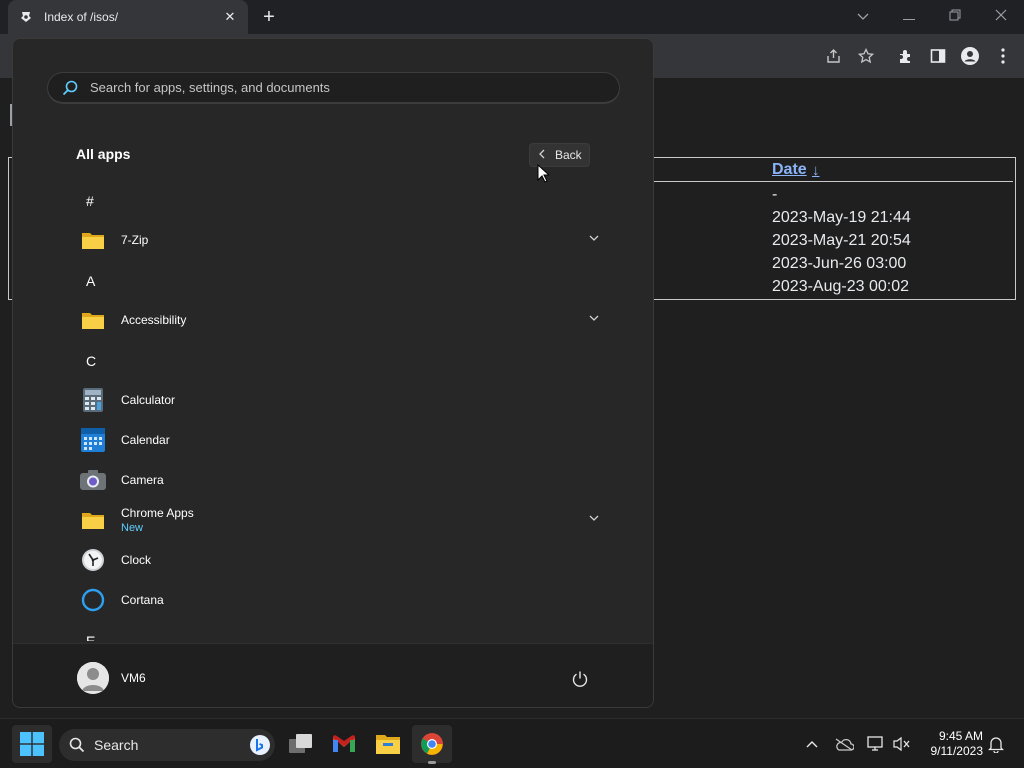 The image size is (1024, 768). What do you see at coordinates (93, 678) in the screenshot?
I see `user-avatar` at bounding box center [93, 678].